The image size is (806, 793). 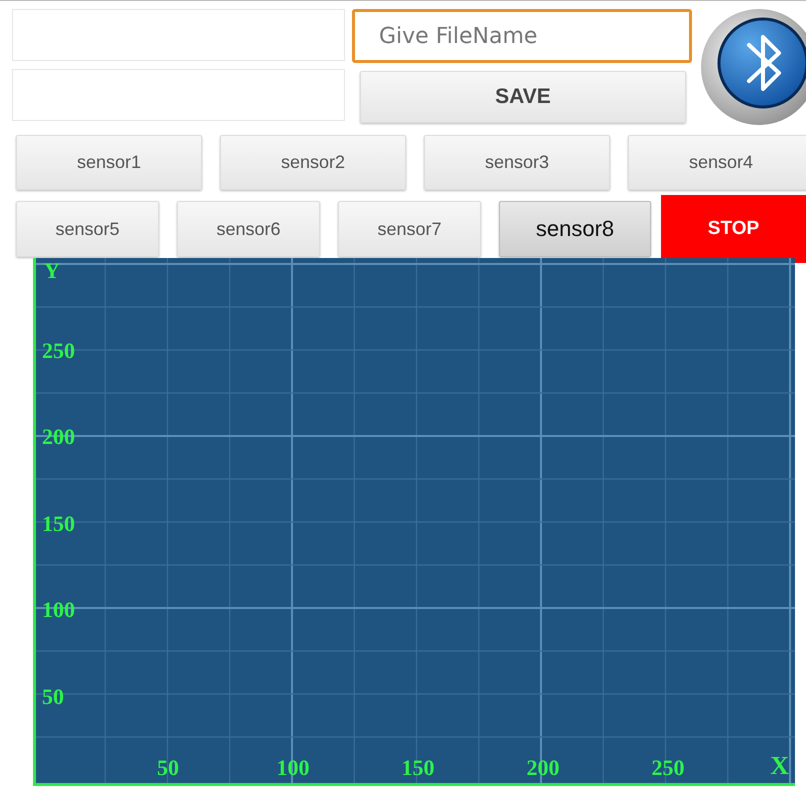 I want to click on sensor-button: sensor5, so click(x=87, y=229).